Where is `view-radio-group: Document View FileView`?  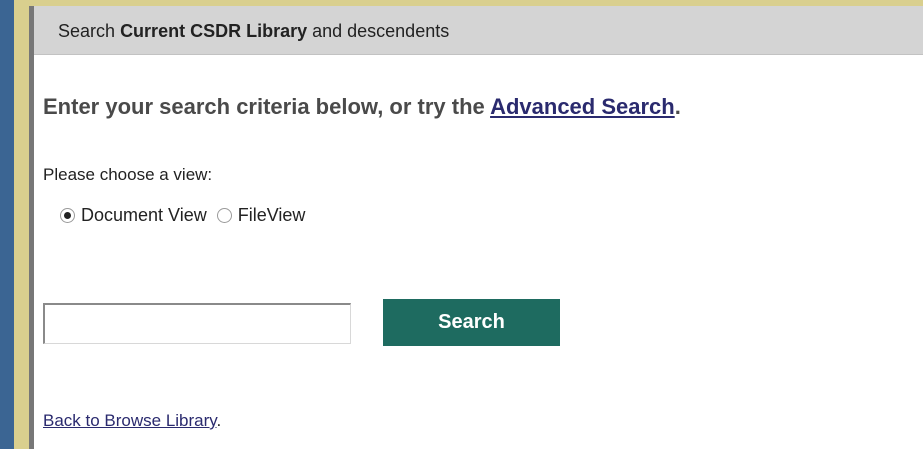
view-radio-group: Document View FileView is located at coordinates (187, 215).